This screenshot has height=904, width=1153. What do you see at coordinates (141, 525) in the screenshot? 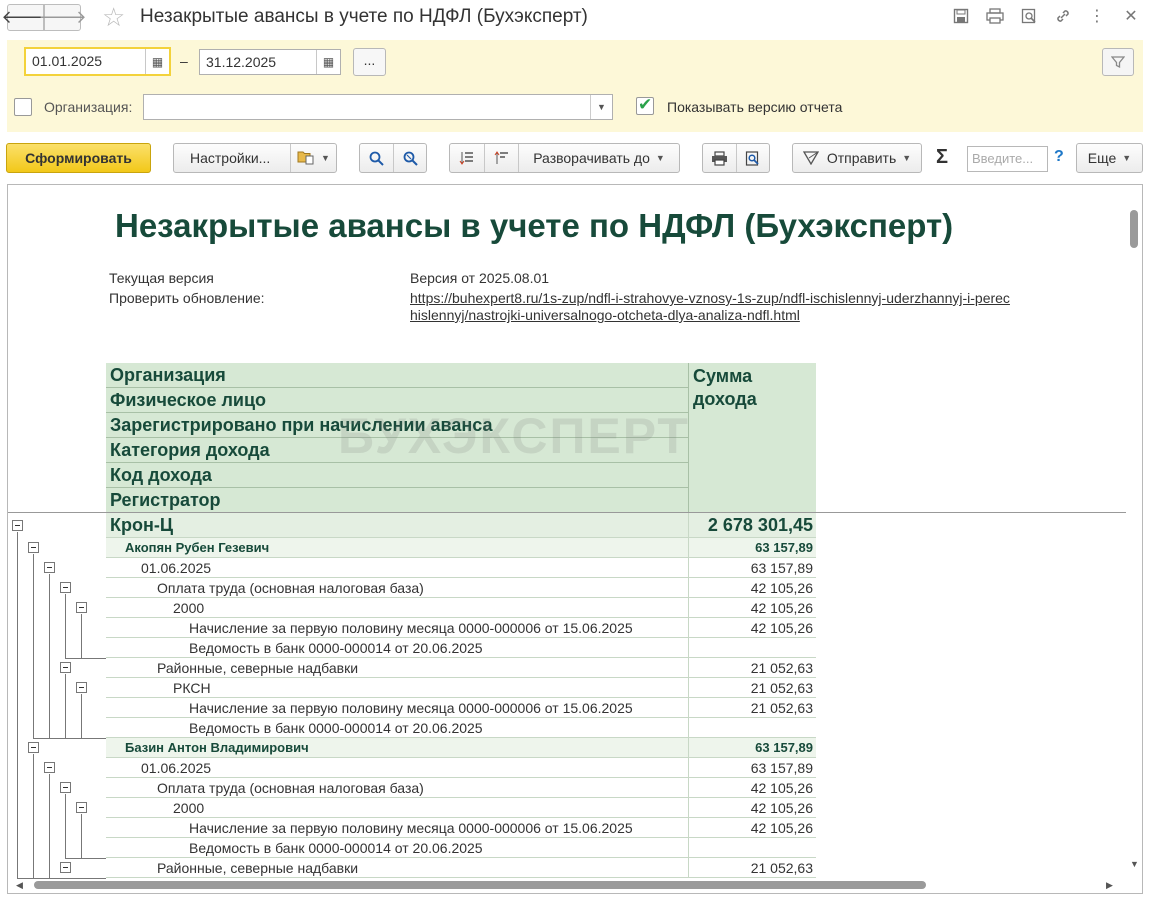
I see `row-name: Крон-Ц` at bounding box center [141, 525].